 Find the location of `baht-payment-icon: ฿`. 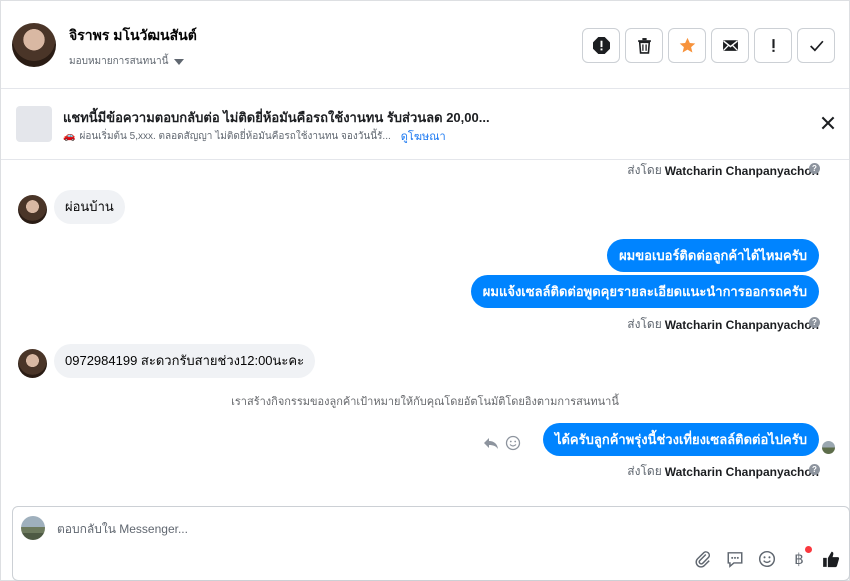

baht-payment-icon: ฿ is located at coordinates (799, 559).